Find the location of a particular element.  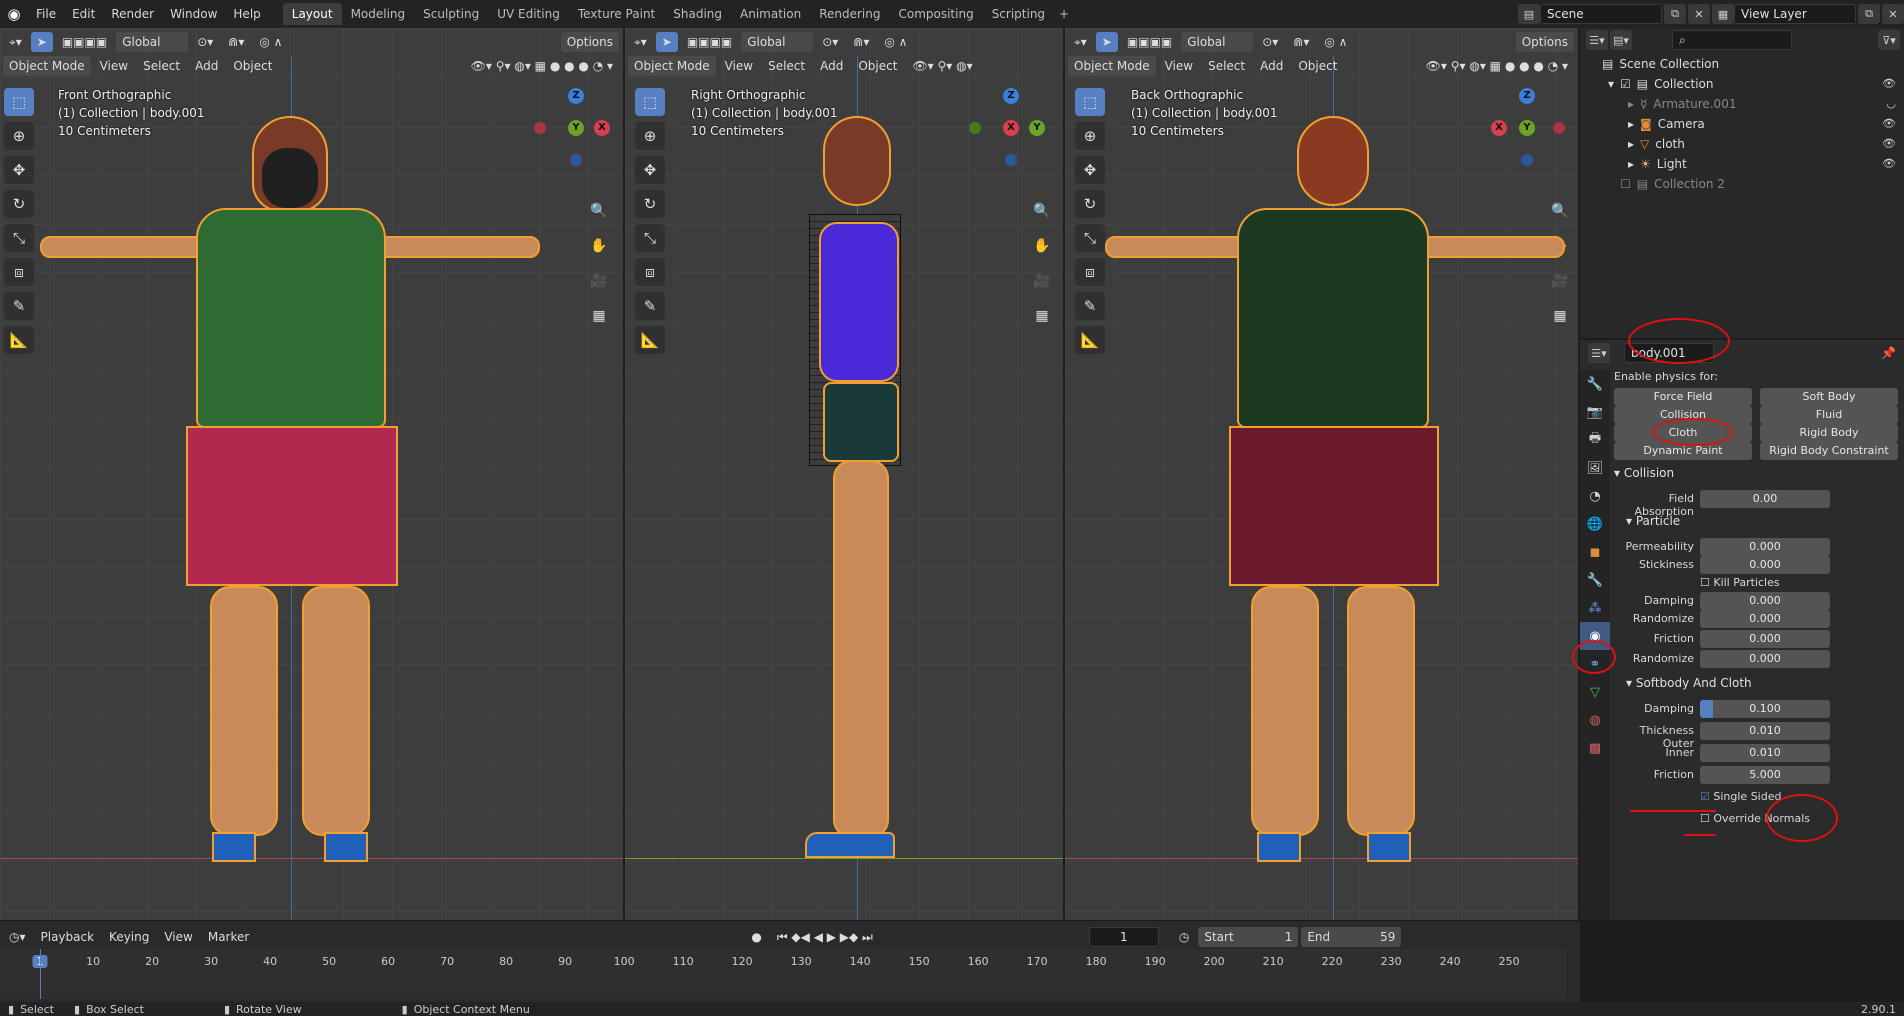

randomize-field: 0.000 is located at coordinates (1765, 619).